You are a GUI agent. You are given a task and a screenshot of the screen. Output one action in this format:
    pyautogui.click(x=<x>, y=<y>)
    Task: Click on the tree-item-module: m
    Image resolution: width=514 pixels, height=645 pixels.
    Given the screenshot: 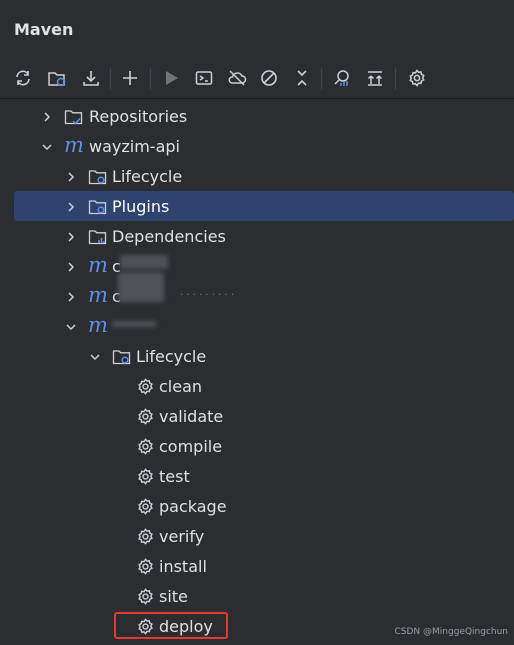 What is the action you would take?
    pyautogui.click(x=257, y=326)
    